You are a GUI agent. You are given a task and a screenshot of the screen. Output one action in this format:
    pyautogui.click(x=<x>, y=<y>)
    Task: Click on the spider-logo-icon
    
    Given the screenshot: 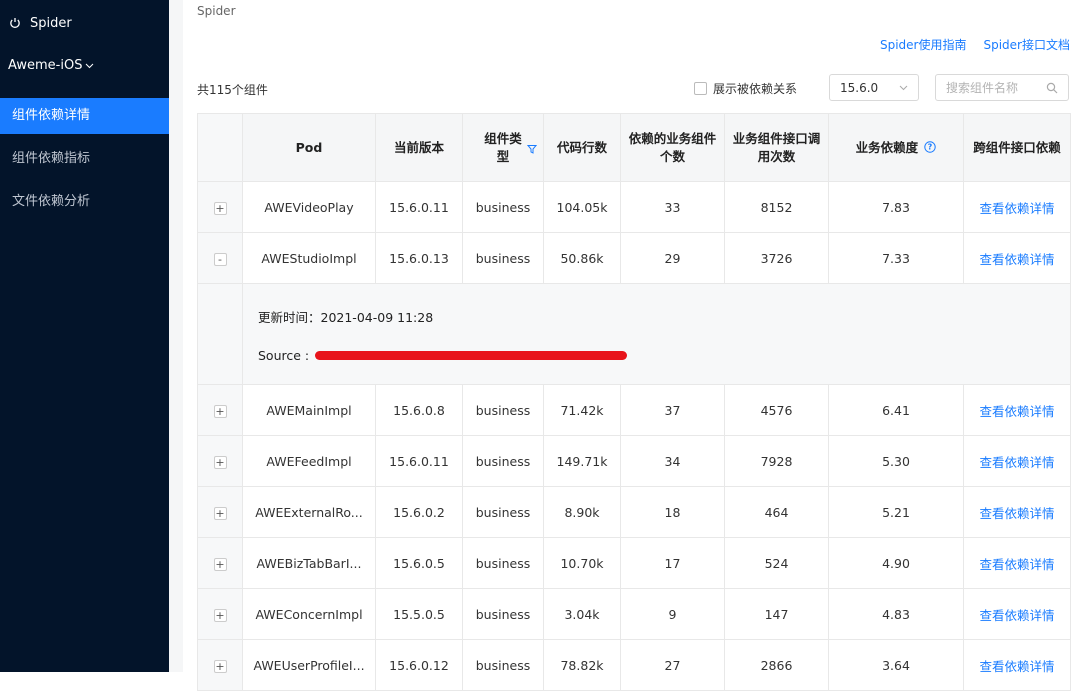 What is the action you would take?
    pyautogui.click(x=15, y=23)
    